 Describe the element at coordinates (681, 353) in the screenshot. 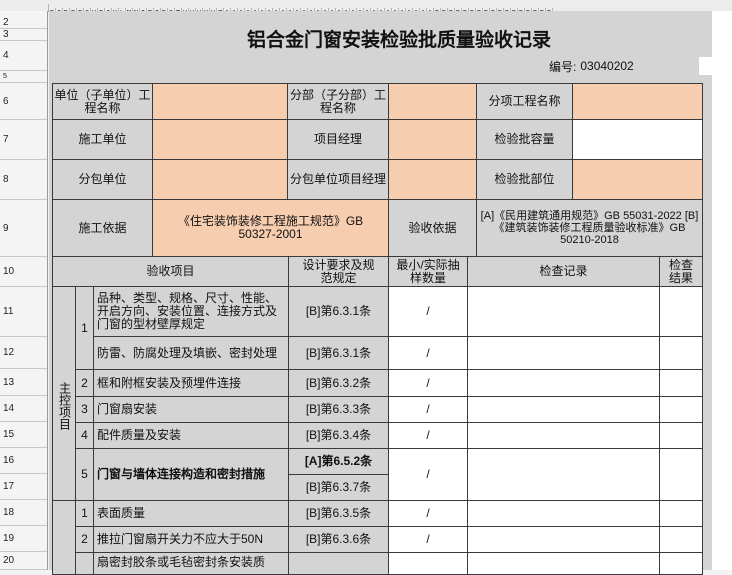

I see `item1-result-b` at that location.